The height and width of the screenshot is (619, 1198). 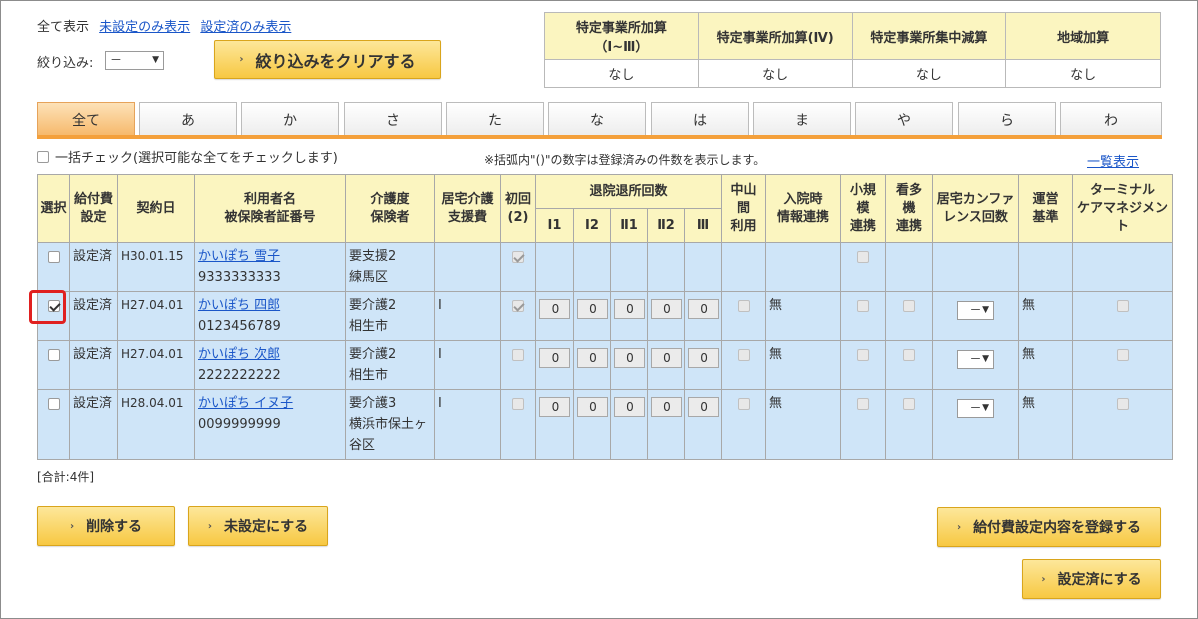 I want to click on kana-tabs: 全て あ か さ た な は ま や ら わ, so click(x=599, y=119).